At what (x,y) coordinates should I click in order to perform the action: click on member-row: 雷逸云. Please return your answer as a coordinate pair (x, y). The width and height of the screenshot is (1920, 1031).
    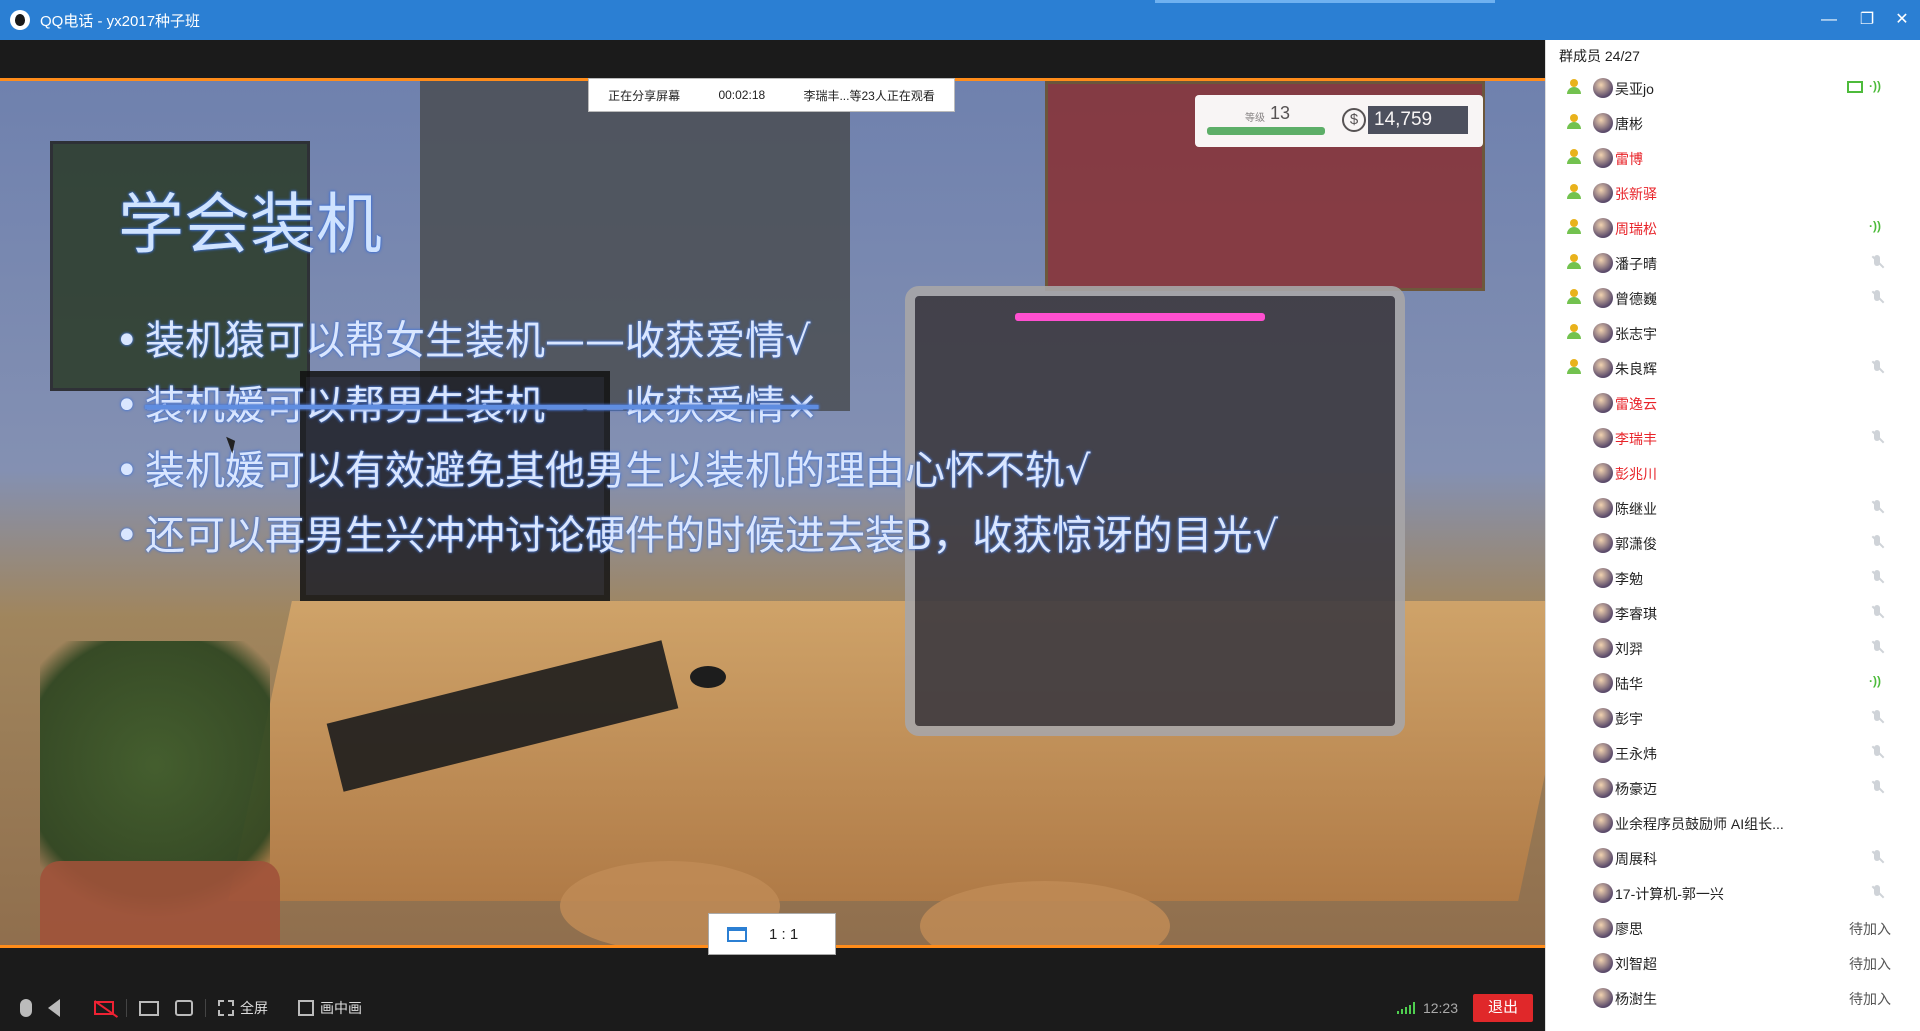
    Looking at the image, I should click on (1733, 402).